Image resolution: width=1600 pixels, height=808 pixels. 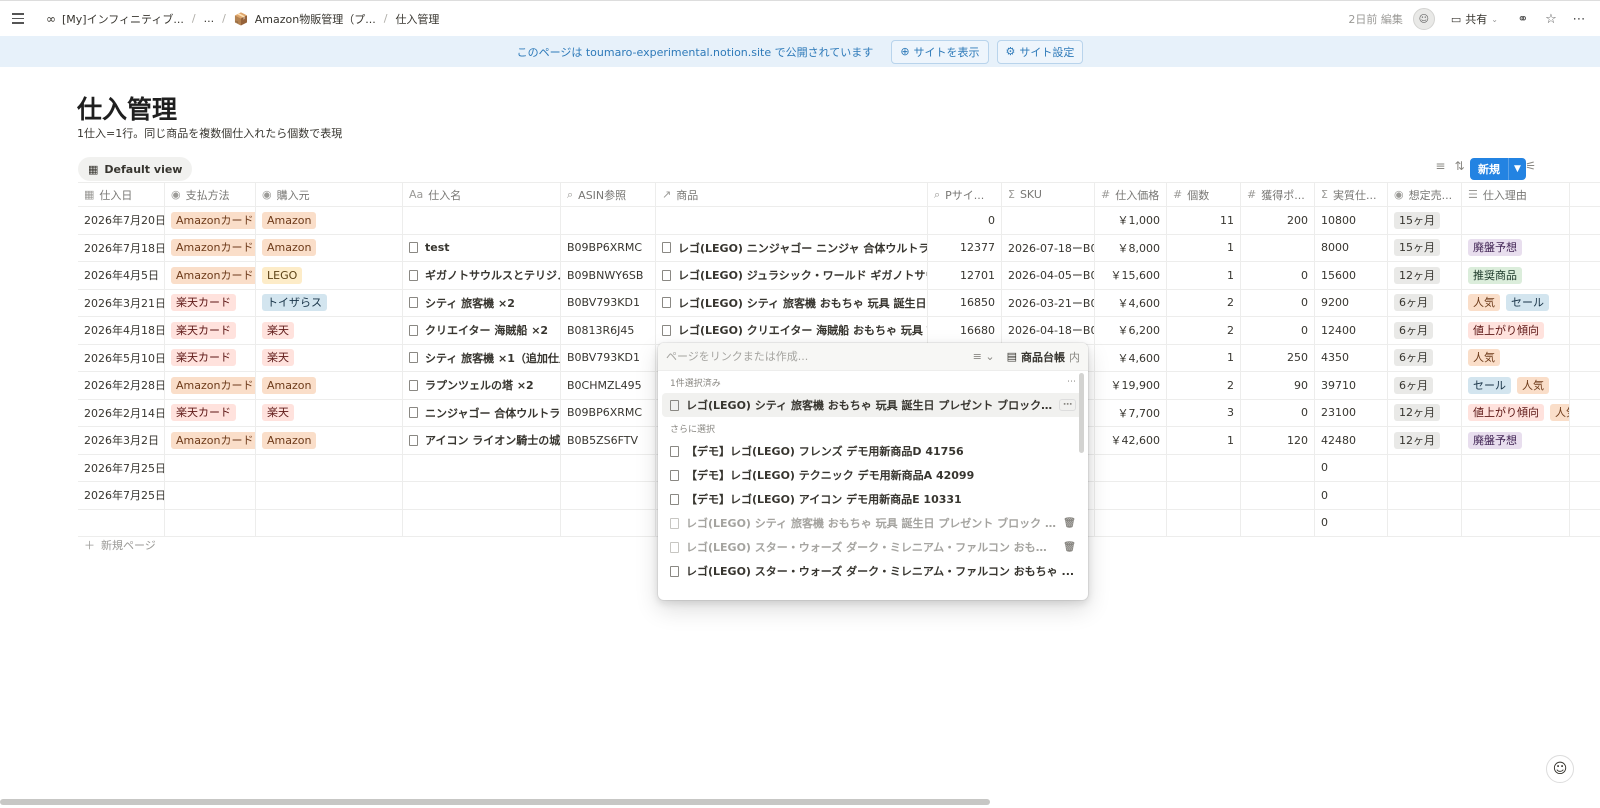 I want to click on table-cell-points: 250, so click(x=1278, y=357).